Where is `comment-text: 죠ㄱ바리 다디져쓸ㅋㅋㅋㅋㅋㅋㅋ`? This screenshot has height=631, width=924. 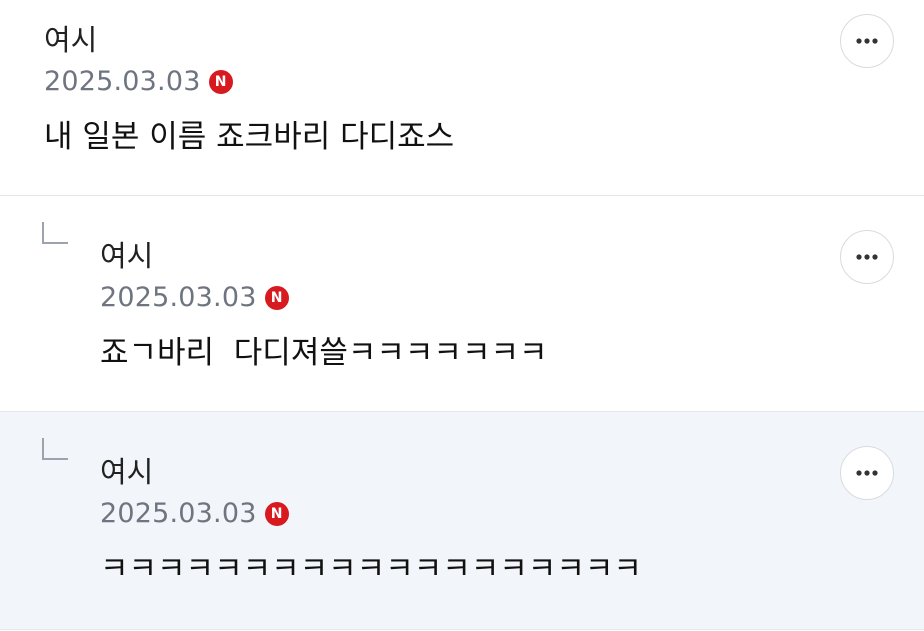
comment-text: 죠ㄱ바리 다디져쓸ㅋㅋㅋㅋㅋㅋㅋ is located at coordinates (324, 353).